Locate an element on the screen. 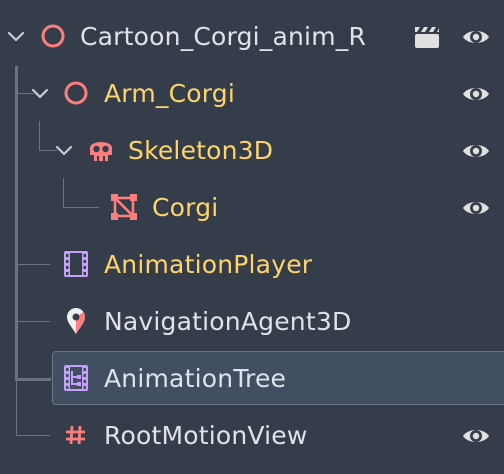 The width and height of the screenshot is (504, 474). tree-row-cartoon-corgi-anim-r: Cartoon_Corgi_anim_R is located at coordinates (252, 36).